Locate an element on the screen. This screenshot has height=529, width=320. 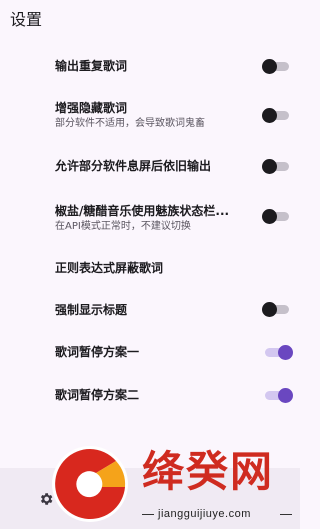
setting-screen-off-output: 允许部分软件息屏后依旧输出 is located at coordinates (150, 167).